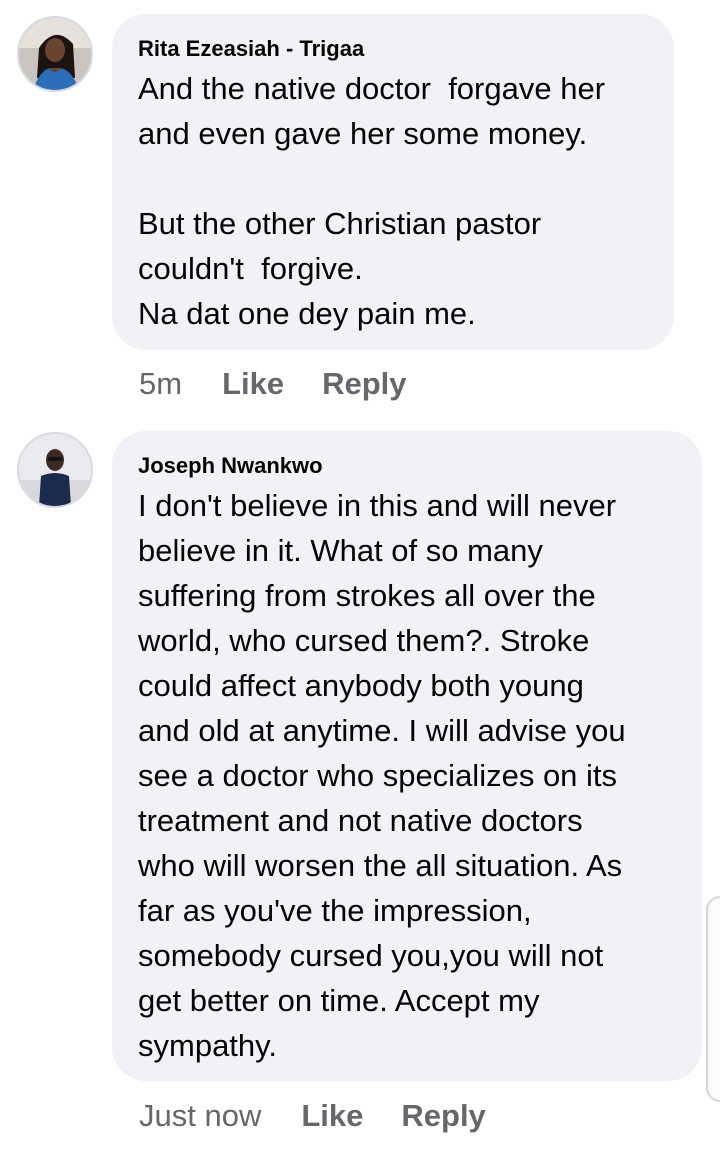 This screenshot has width=720, height=1154. I want to click on comment-timestamp: 5m, so click(160, 384).